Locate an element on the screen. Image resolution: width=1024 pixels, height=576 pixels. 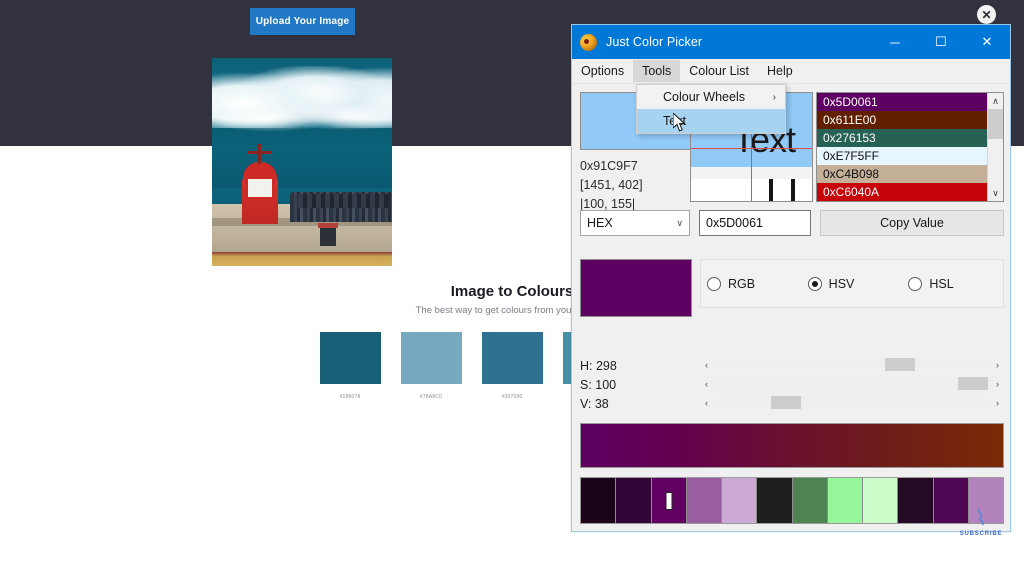
close-icon: ✕ is located at coordinates (986, 14).